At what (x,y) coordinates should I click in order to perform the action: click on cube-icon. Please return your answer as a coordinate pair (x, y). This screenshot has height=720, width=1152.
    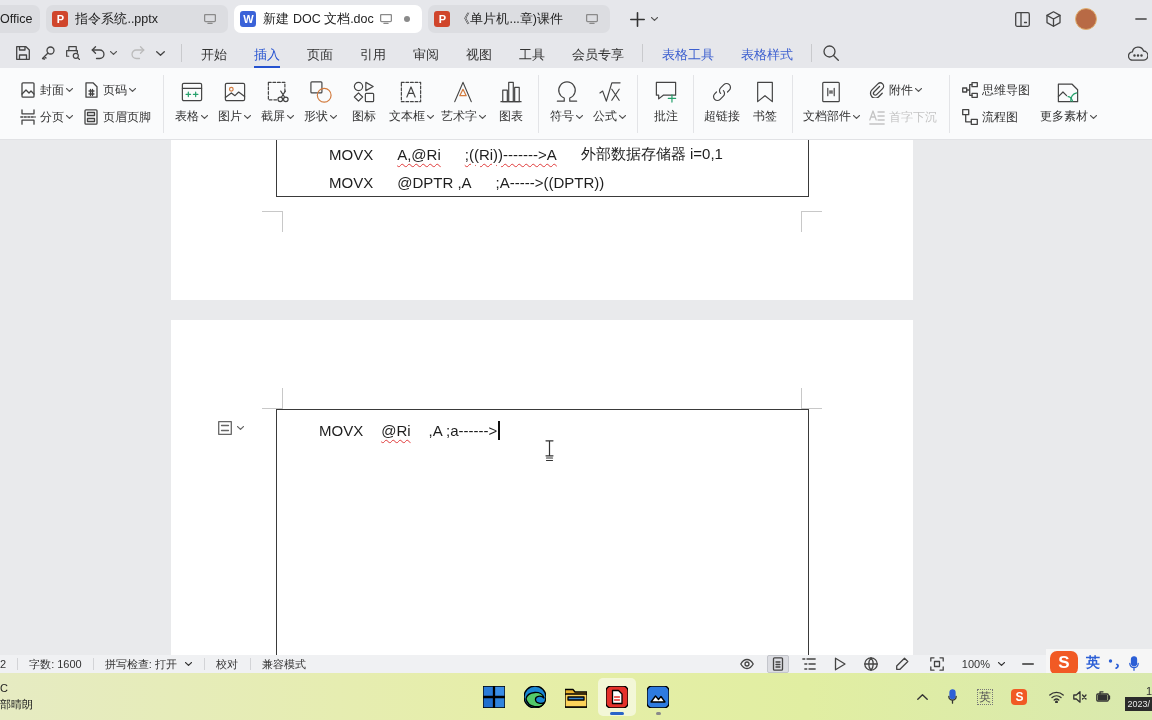
    Looking at the image, I should click on (1053, 19).